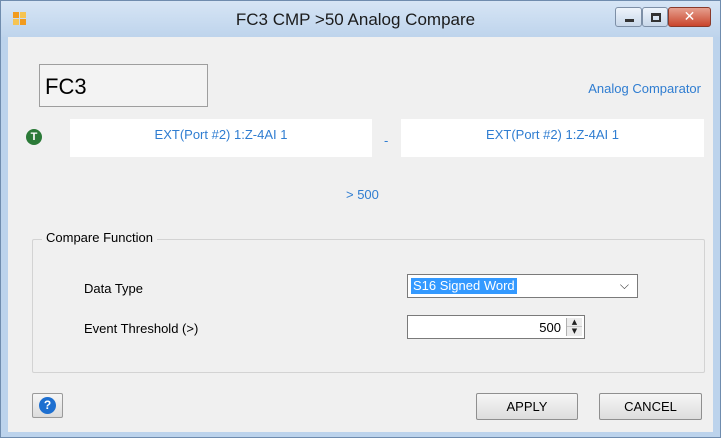  Describe the element at coordinates (123, 85) in the screenshot. I see `function-code-label: FC3` at that location.